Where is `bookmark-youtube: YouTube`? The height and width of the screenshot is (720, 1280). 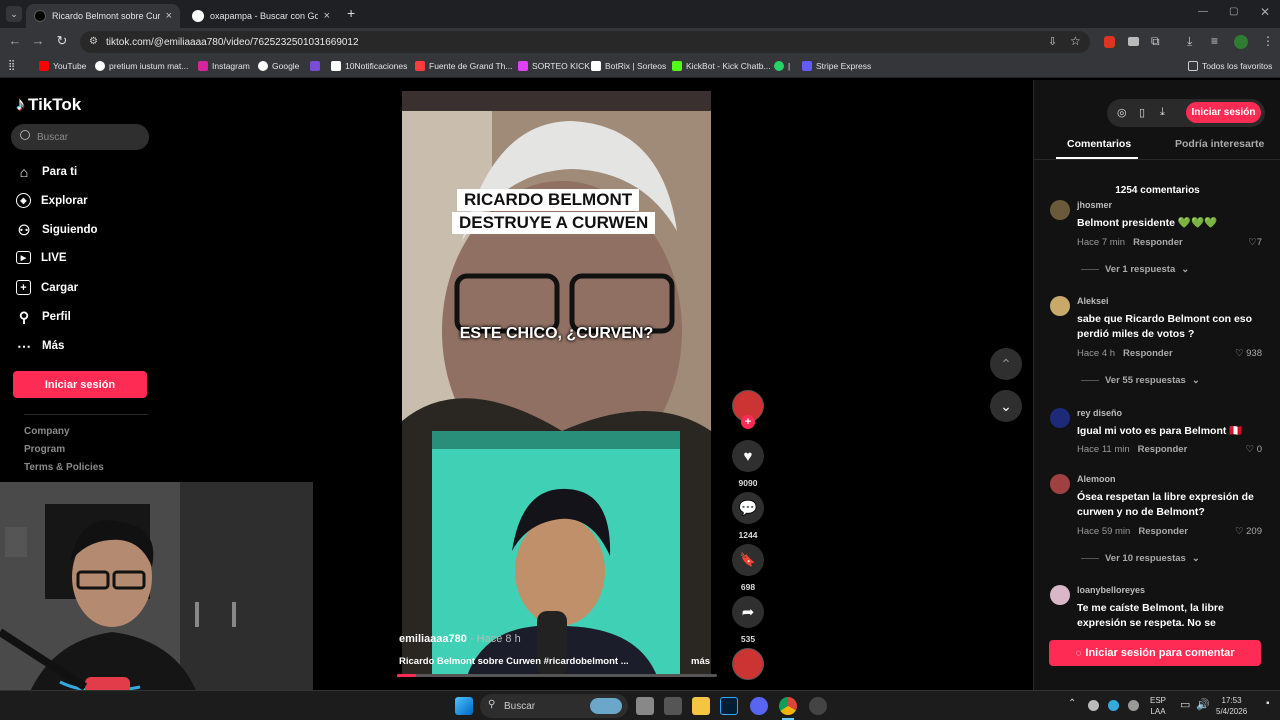
bookmark-youtube: YouTube is located at coordinates (62, 66).